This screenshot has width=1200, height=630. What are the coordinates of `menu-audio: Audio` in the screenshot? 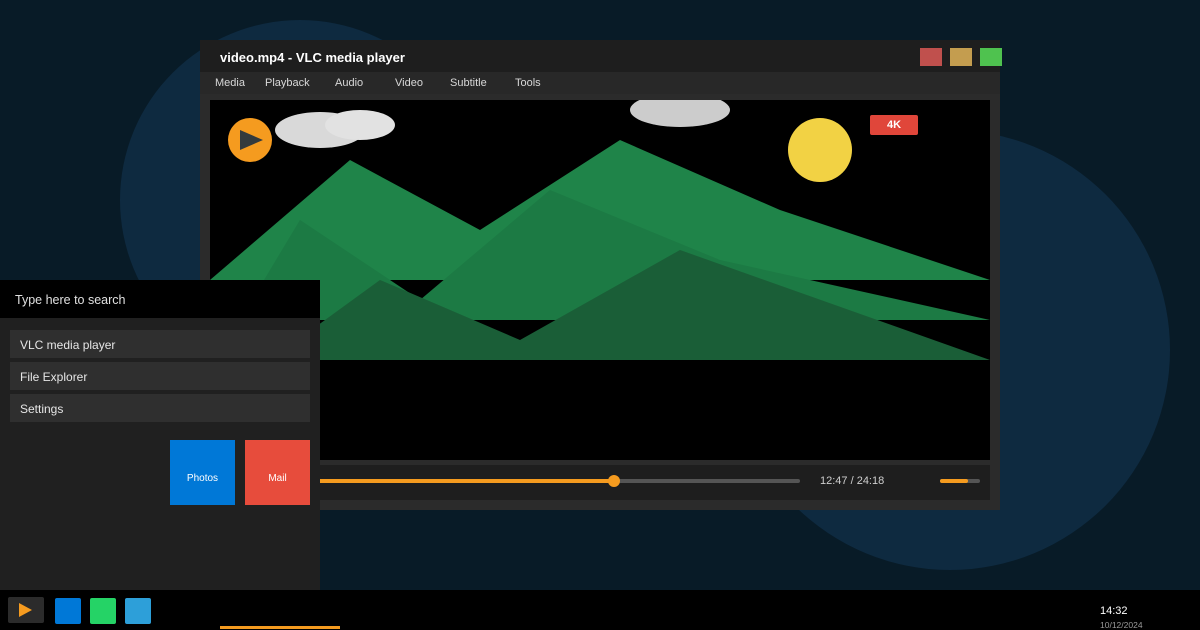 It's located at (349, 83).